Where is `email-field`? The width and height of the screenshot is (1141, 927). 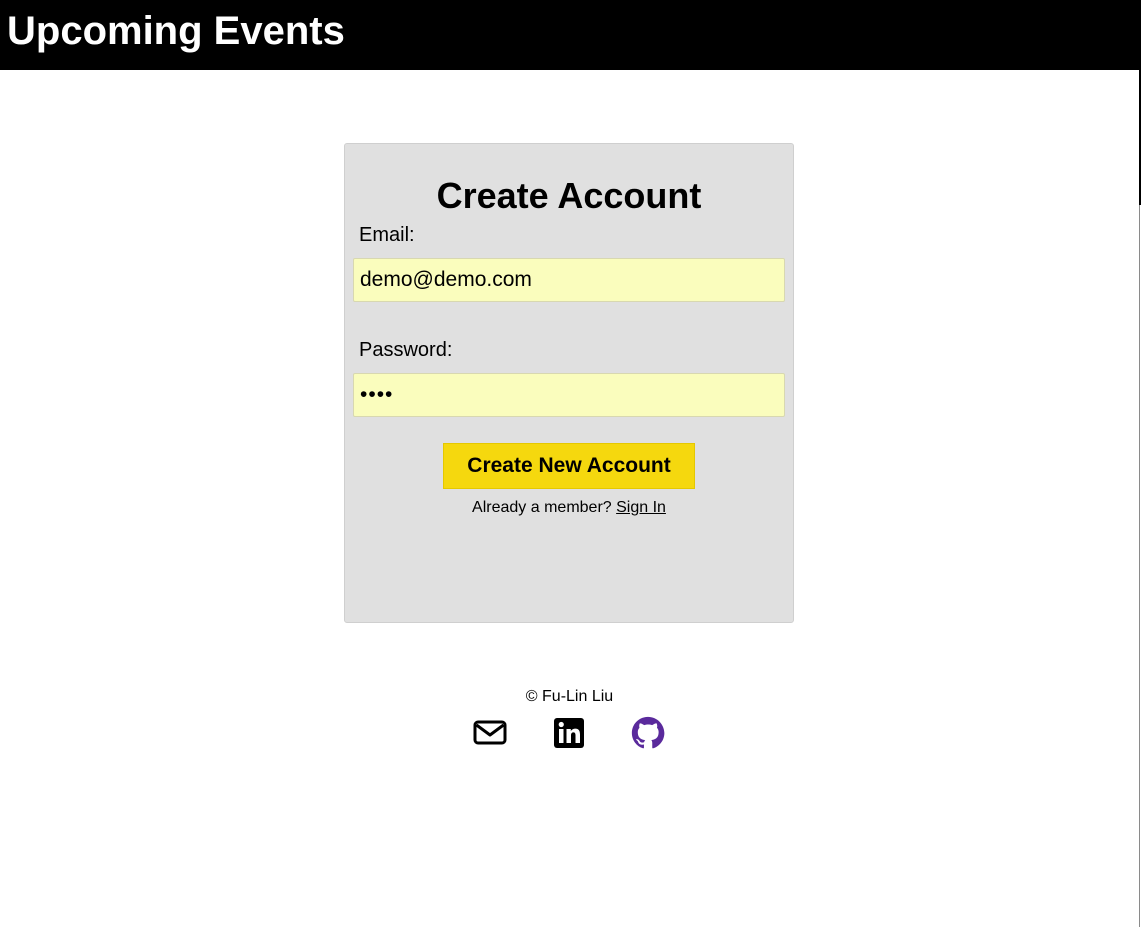
email-field is located at coordinates (569, 280).